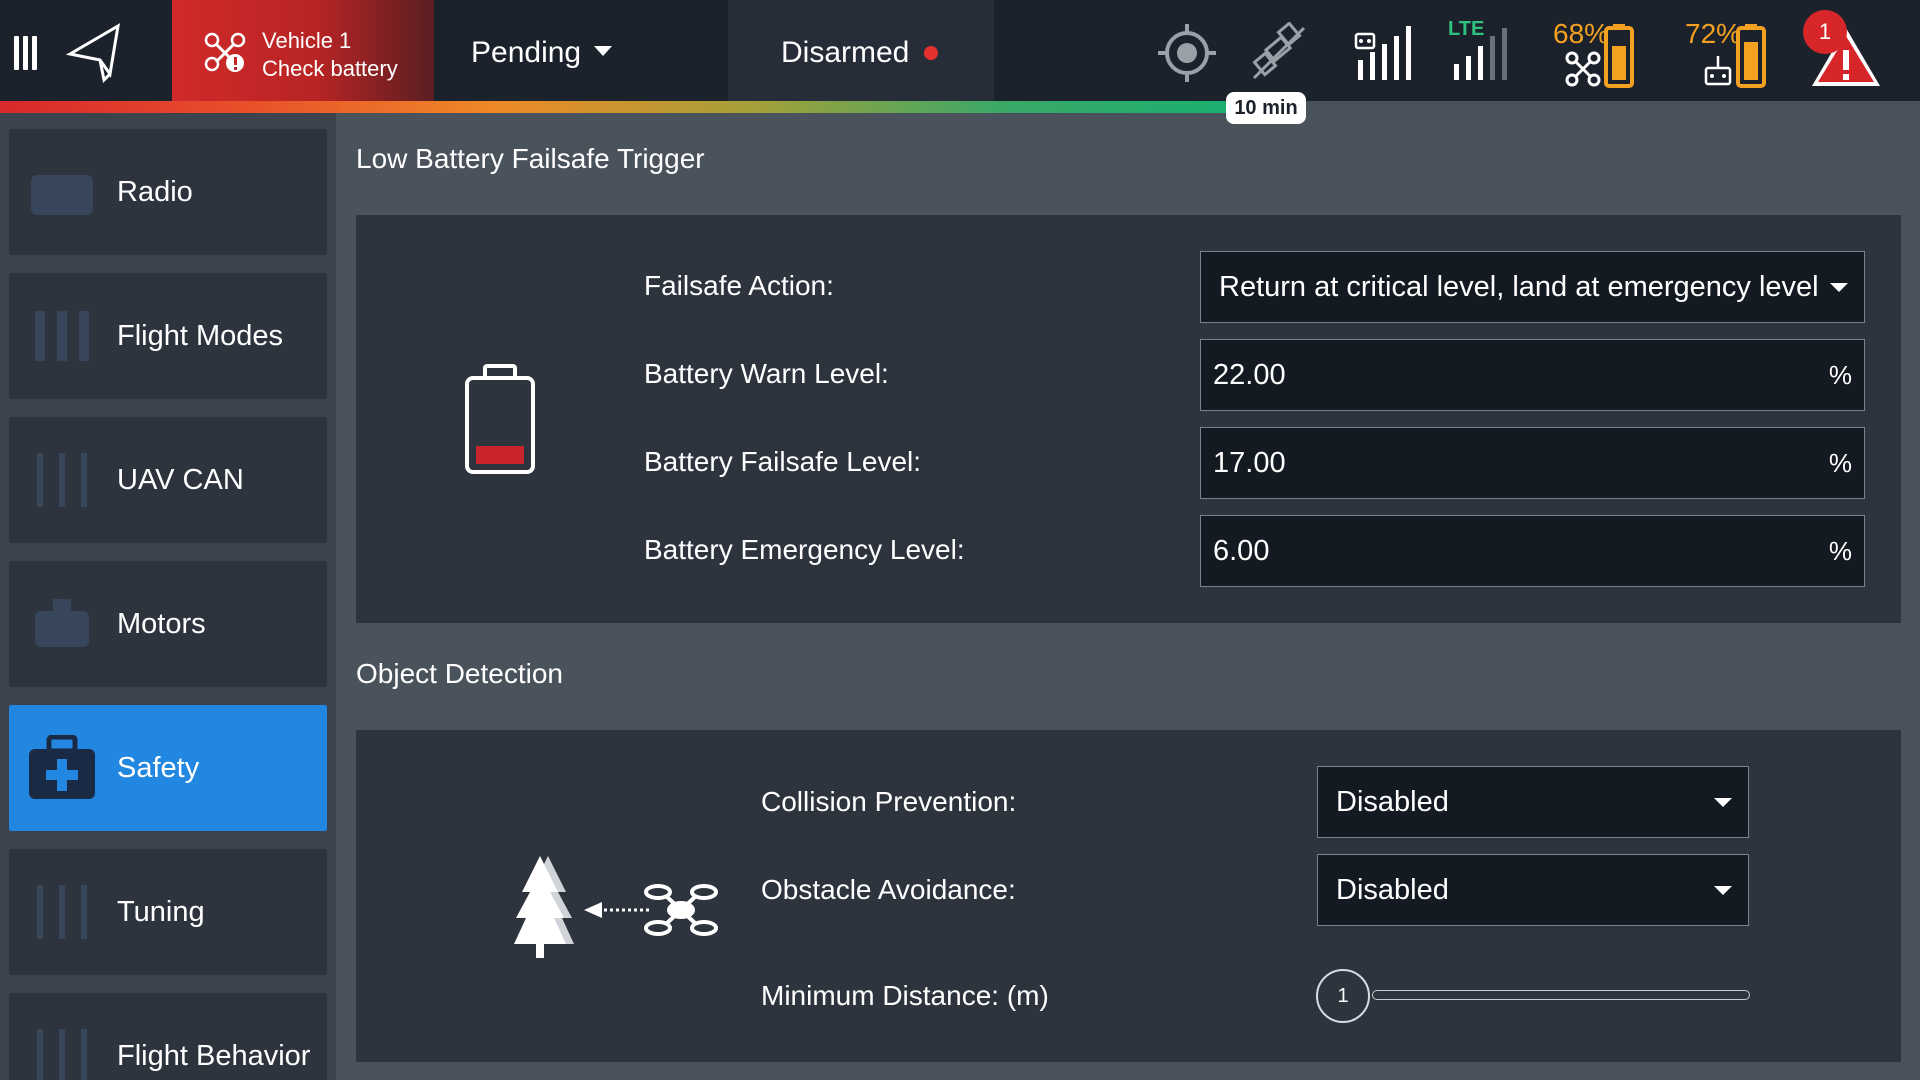  Describe the element at coordinates (1825, 32) in the screenshot. I see `alert-count-badge: 1` at that location.